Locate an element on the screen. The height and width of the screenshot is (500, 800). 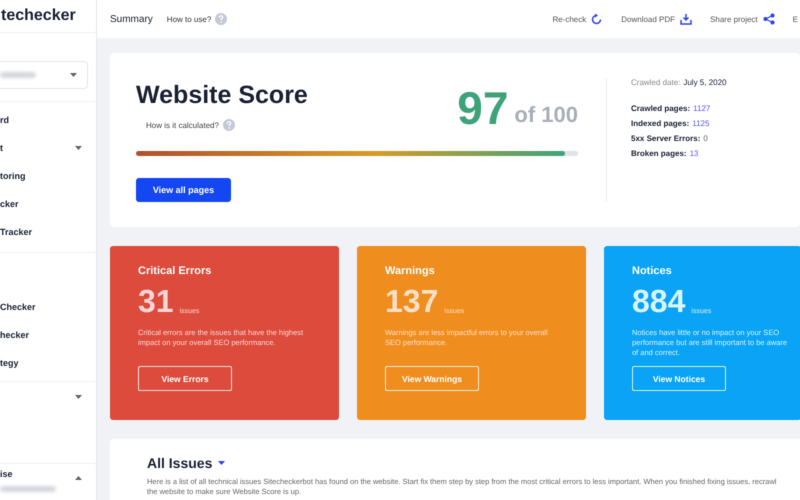
user-menu: ise is located at coordinates (48, 482).